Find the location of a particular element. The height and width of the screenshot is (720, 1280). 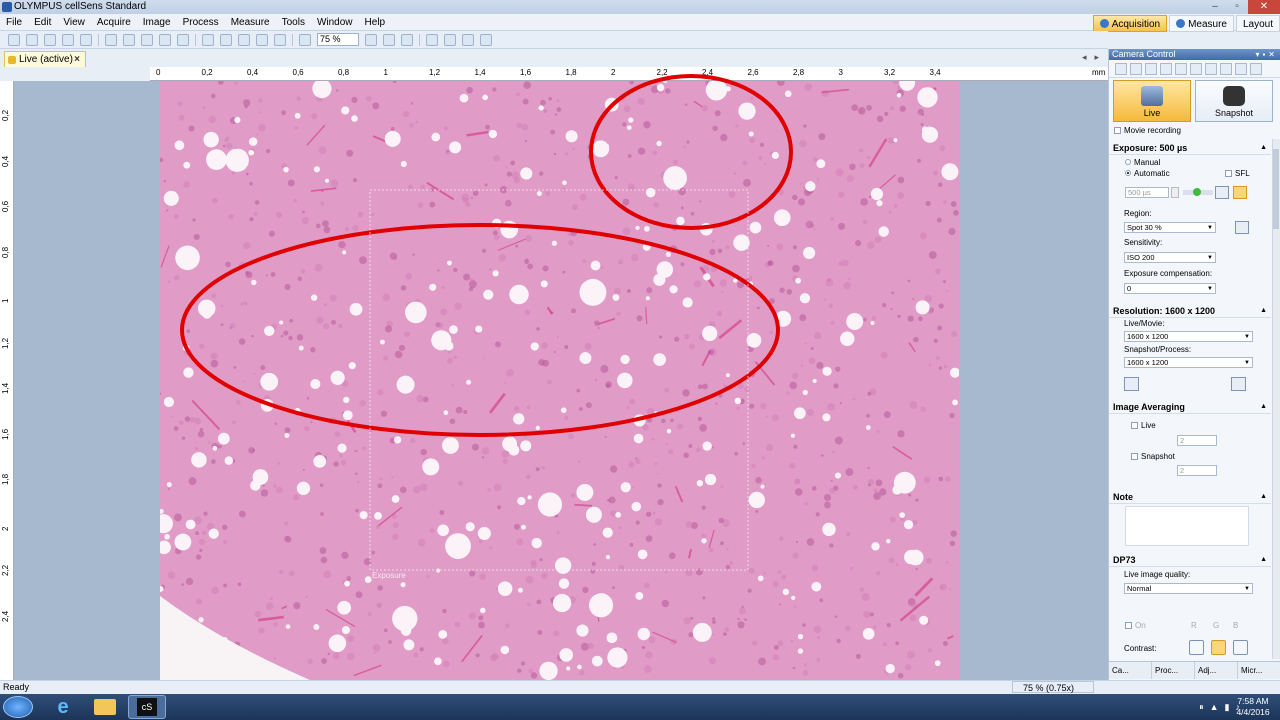

frame-icon is located at coordinates (450, 39).